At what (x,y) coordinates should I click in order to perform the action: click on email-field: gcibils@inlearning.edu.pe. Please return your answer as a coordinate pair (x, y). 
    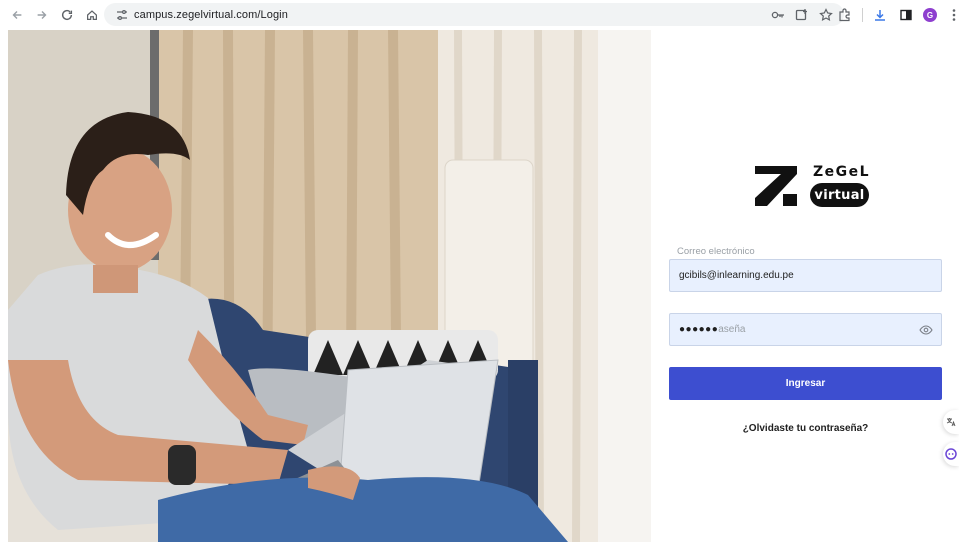
    Looking at the image, I should click on (805, 275).